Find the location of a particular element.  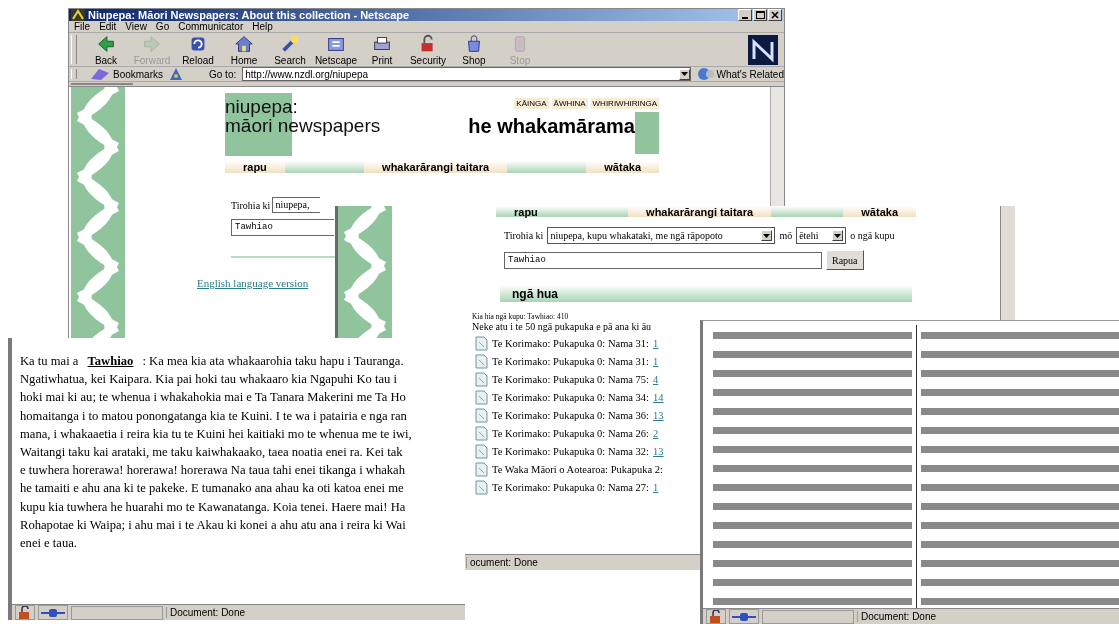

words-label: o ngā kupu is located at coordinates (872, 235).